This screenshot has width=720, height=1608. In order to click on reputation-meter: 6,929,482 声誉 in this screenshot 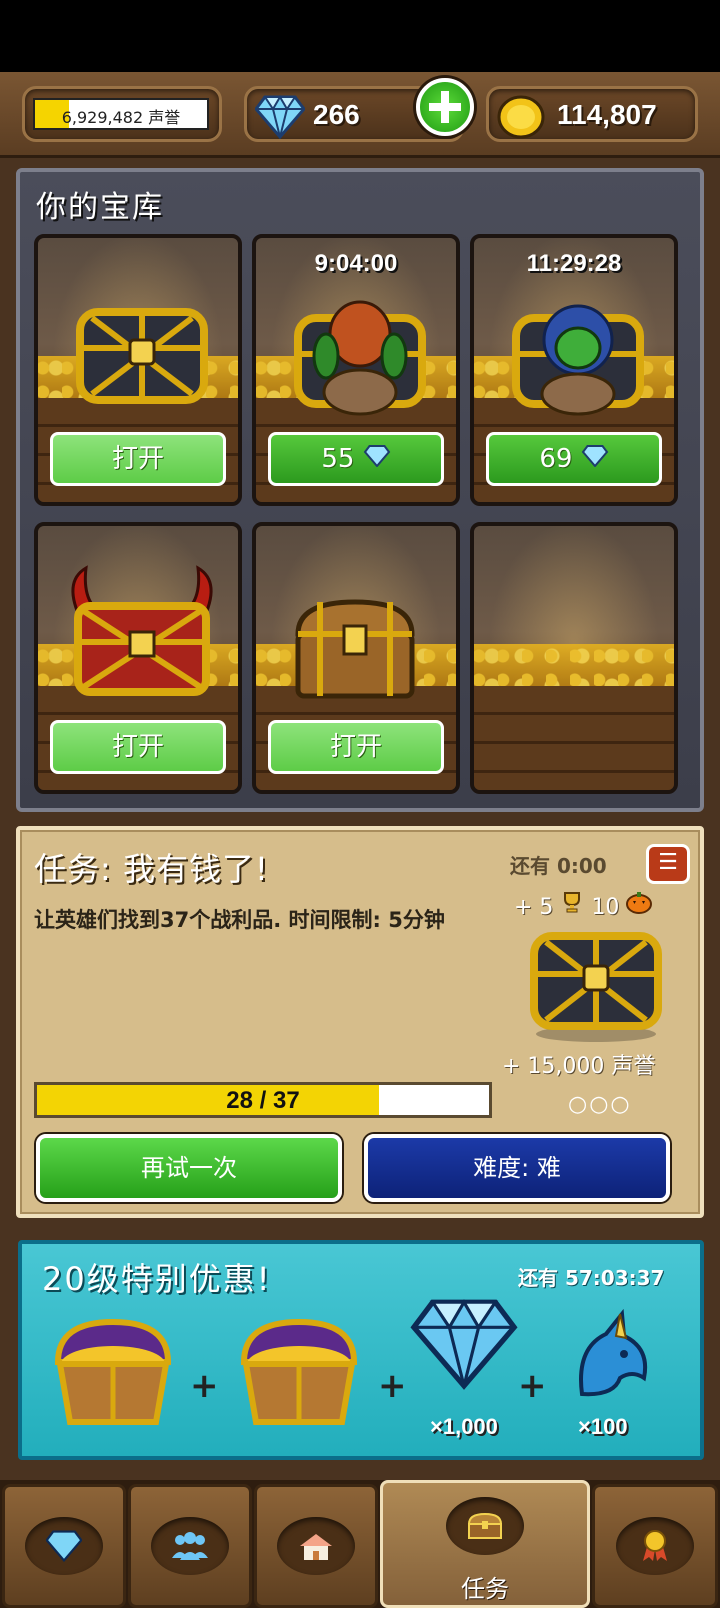, I will do `click(122, 114)`.